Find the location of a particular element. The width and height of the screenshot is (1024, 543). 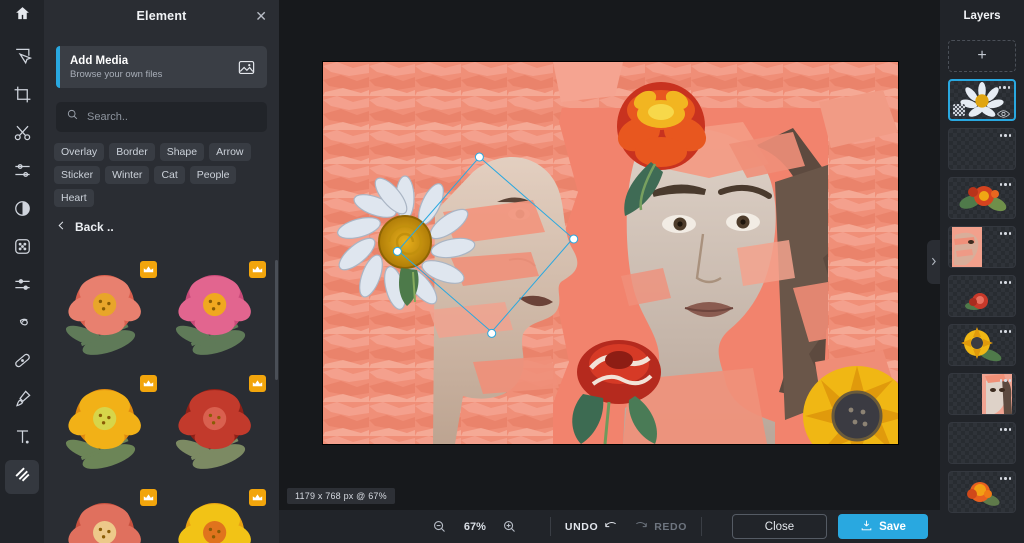

back-label: Back .. is located at coordinates (94, 227).